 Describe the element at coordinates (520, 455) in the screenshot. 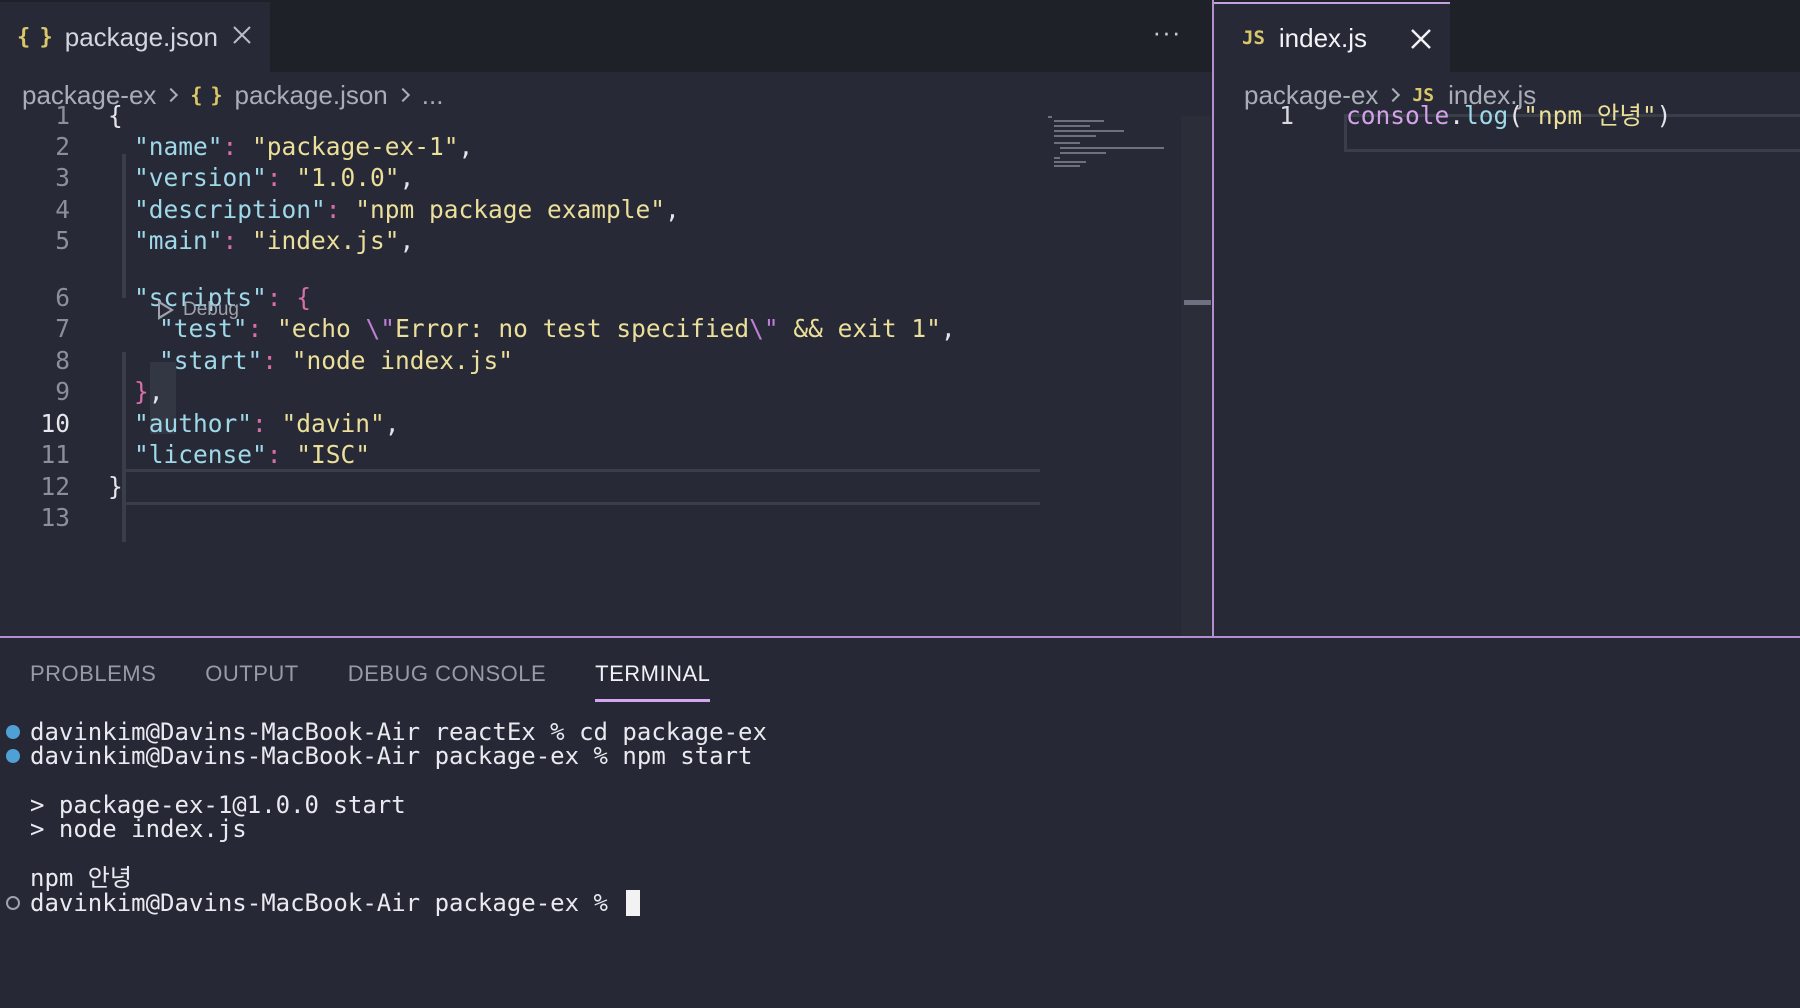

I see `code-line: 11 "license": "ISC"` at that location.